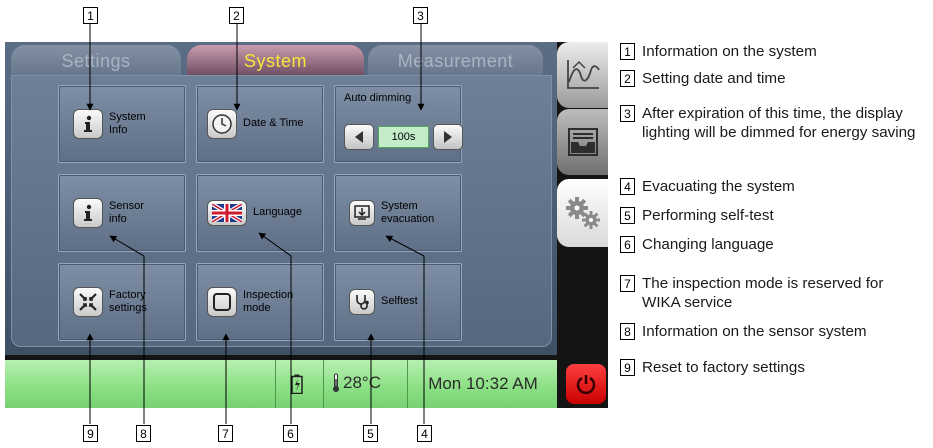 The width and height of the screenshot is (933, 448). Describe the element at coordinates (627, 78) in the screenshot. I see `legend-number: 2` at that location.